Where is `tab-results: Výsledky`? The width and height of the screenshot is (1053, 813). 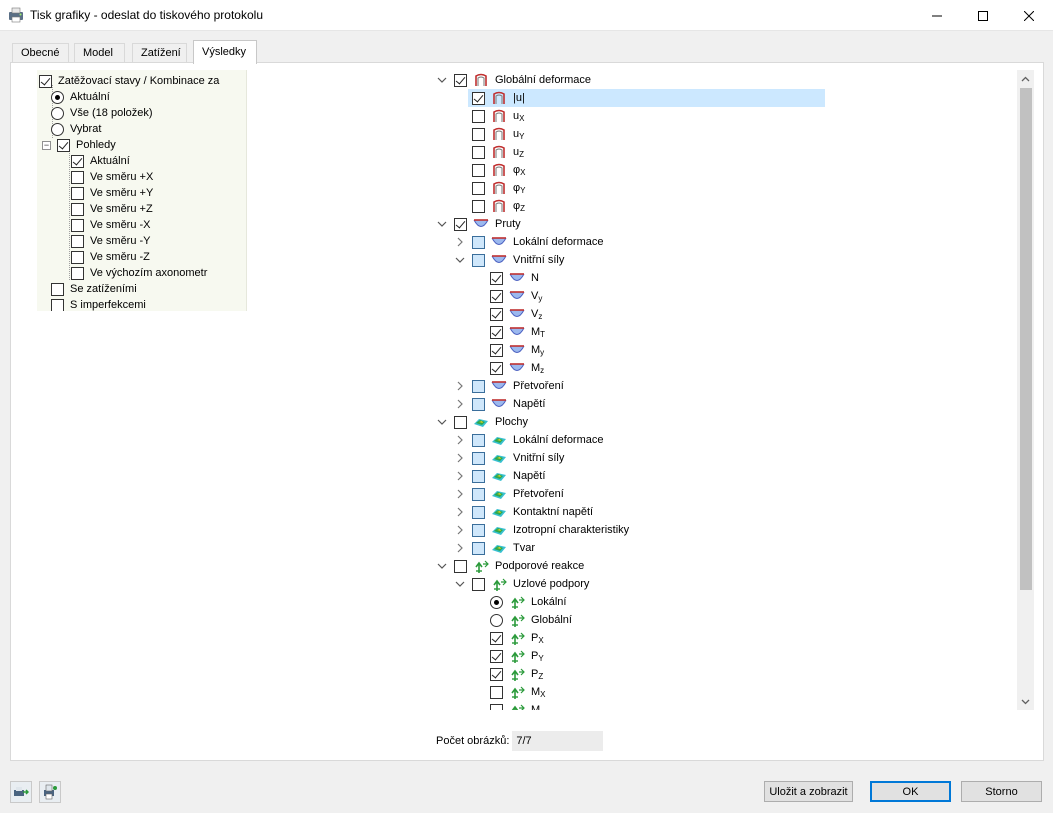 tab-results: Výsledky is located at coordinates (225, 52).